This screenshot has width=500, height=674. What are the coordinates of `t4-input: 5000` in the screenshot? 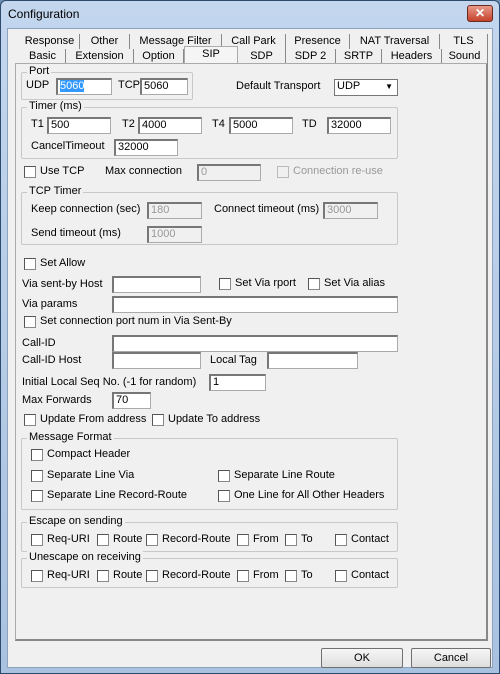 It's located at (261, 125).